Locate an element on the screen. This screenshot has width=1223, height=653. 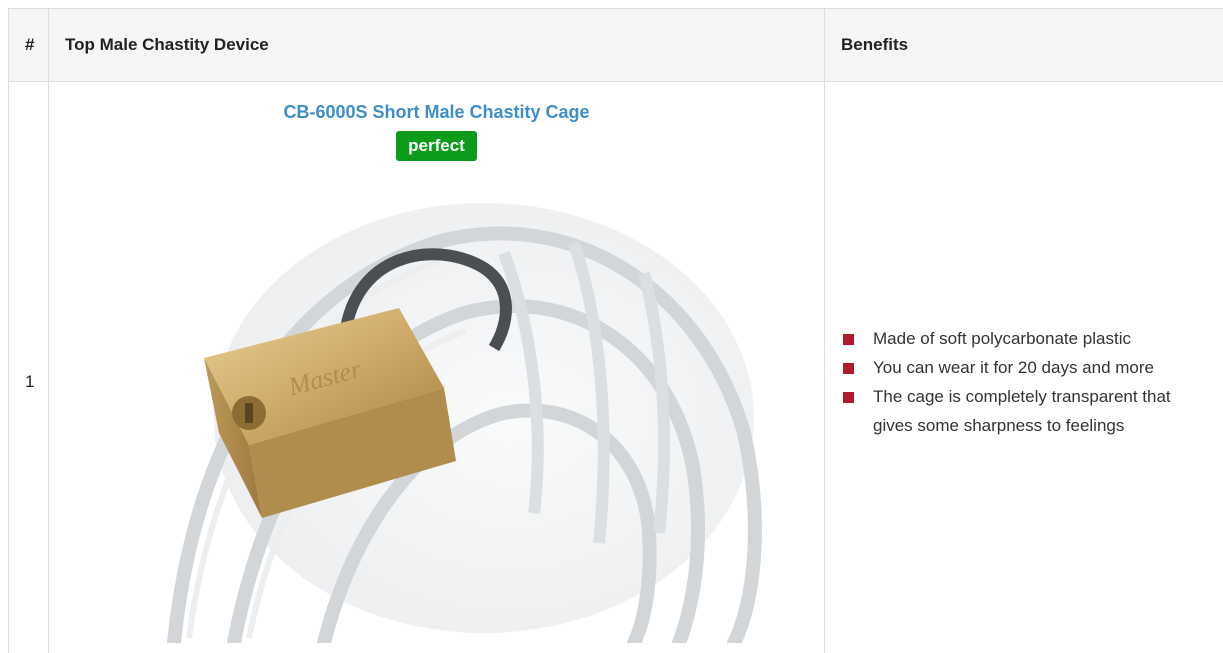
header-rank: # is located at coordinates (28, 45).